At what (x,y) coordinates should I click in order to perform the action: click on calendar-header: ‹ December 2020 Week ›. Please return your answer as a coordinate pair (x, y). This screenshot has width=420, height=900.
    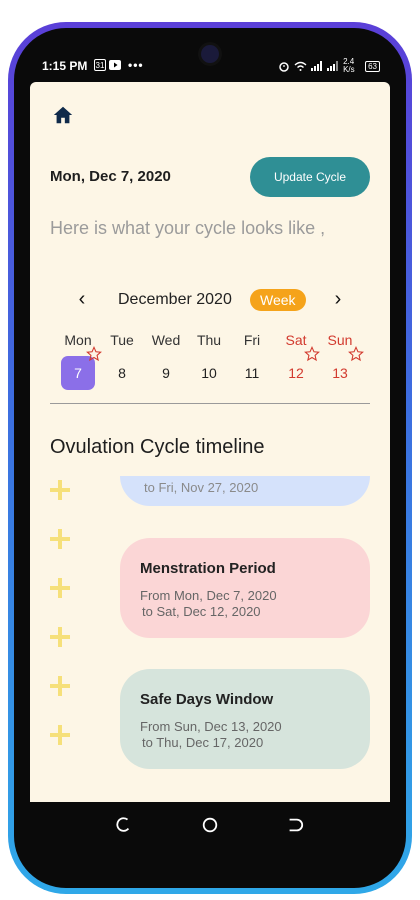
    Looking at the image, I should click on (210, 300).